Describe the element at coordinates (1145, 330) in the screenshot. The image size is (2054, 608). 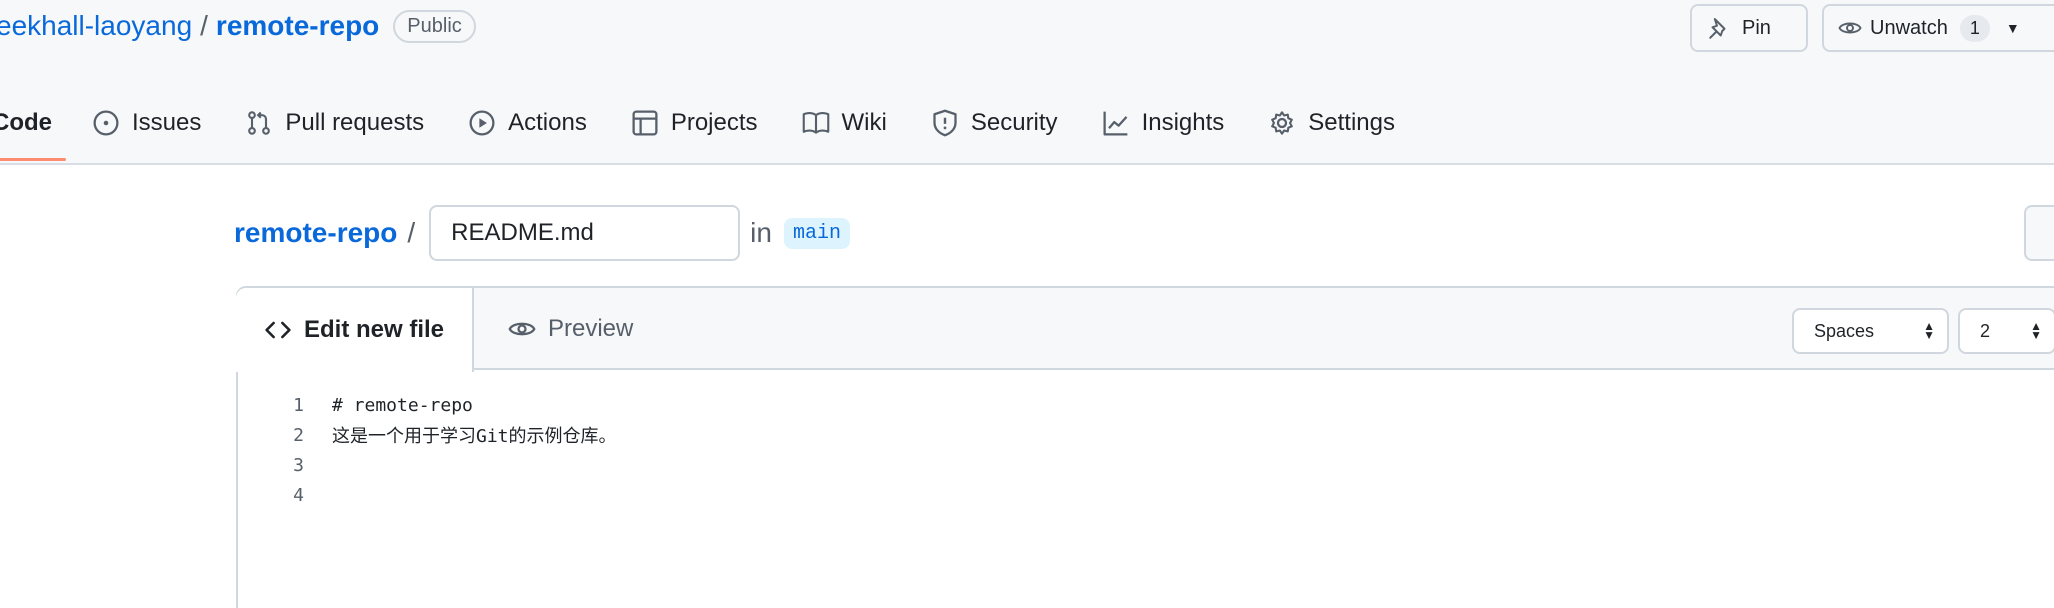
I see `editor-tabs: Edit new file Preview Spaces ▲ ▼ 2 ▲ ▼` at that location.